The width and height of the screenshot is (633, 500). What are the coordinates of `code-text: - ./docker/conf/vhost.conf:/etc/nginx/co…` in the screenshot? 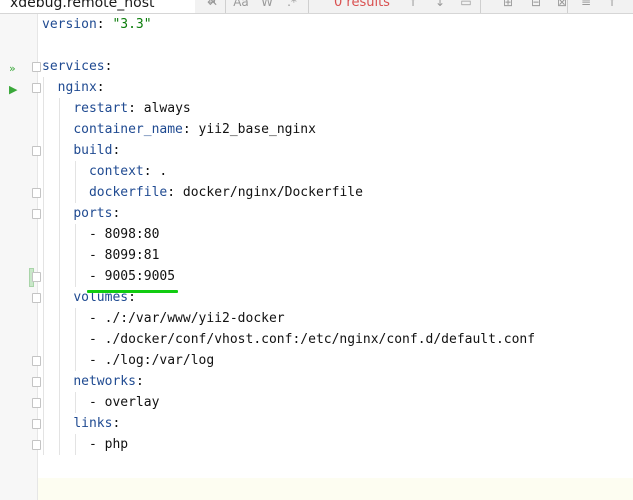 It's located at (288, 339).